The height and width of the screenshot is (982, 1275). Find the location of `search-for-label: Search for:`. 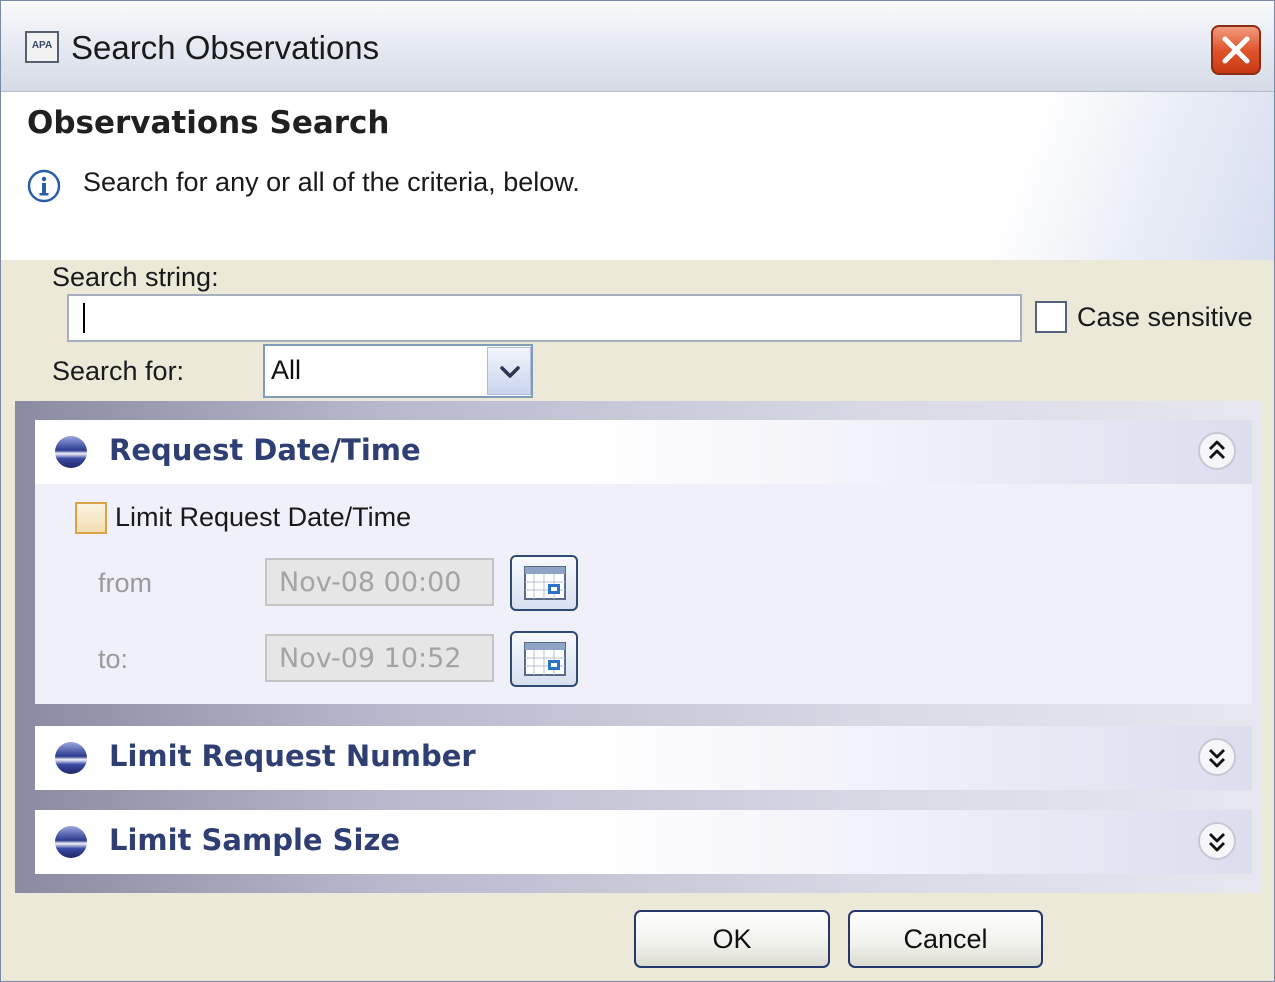

search-for-label: Search for: is located at coordinates (118, 371).